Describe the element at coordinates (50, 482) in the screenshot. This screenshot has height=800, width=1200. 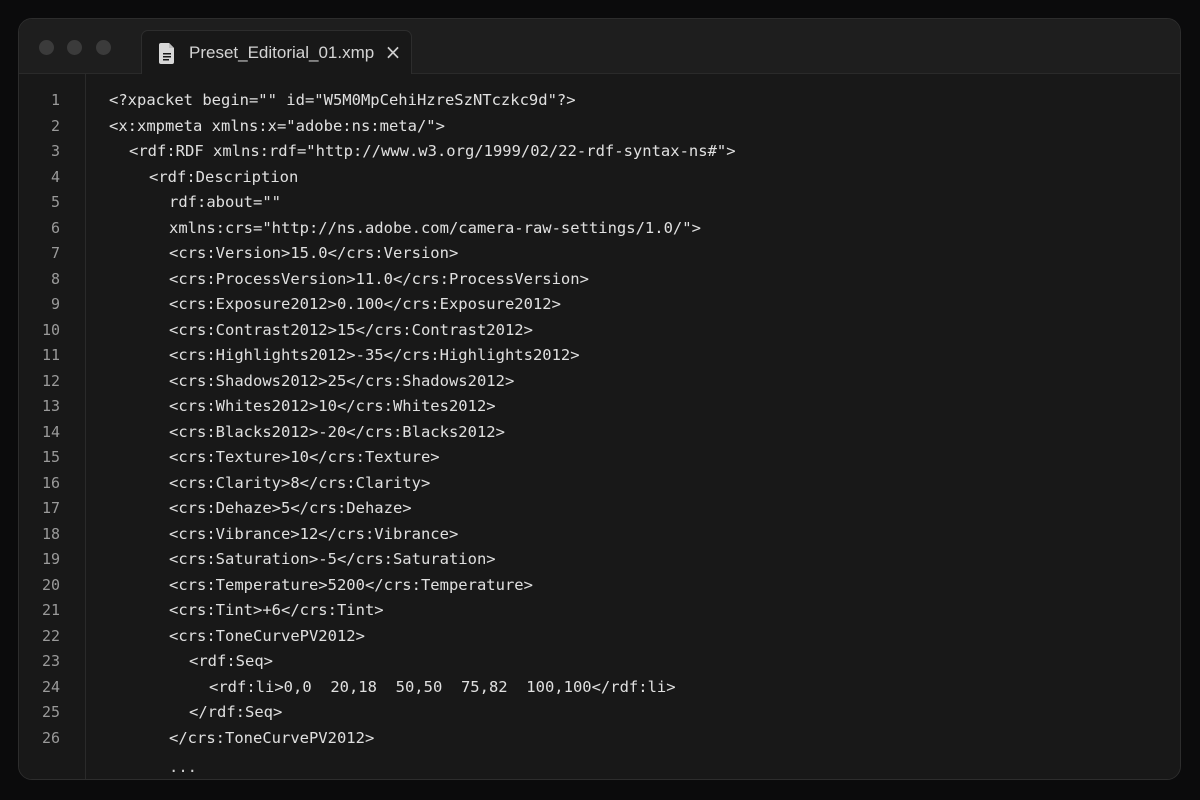
I see `line-number: 16` at that location.